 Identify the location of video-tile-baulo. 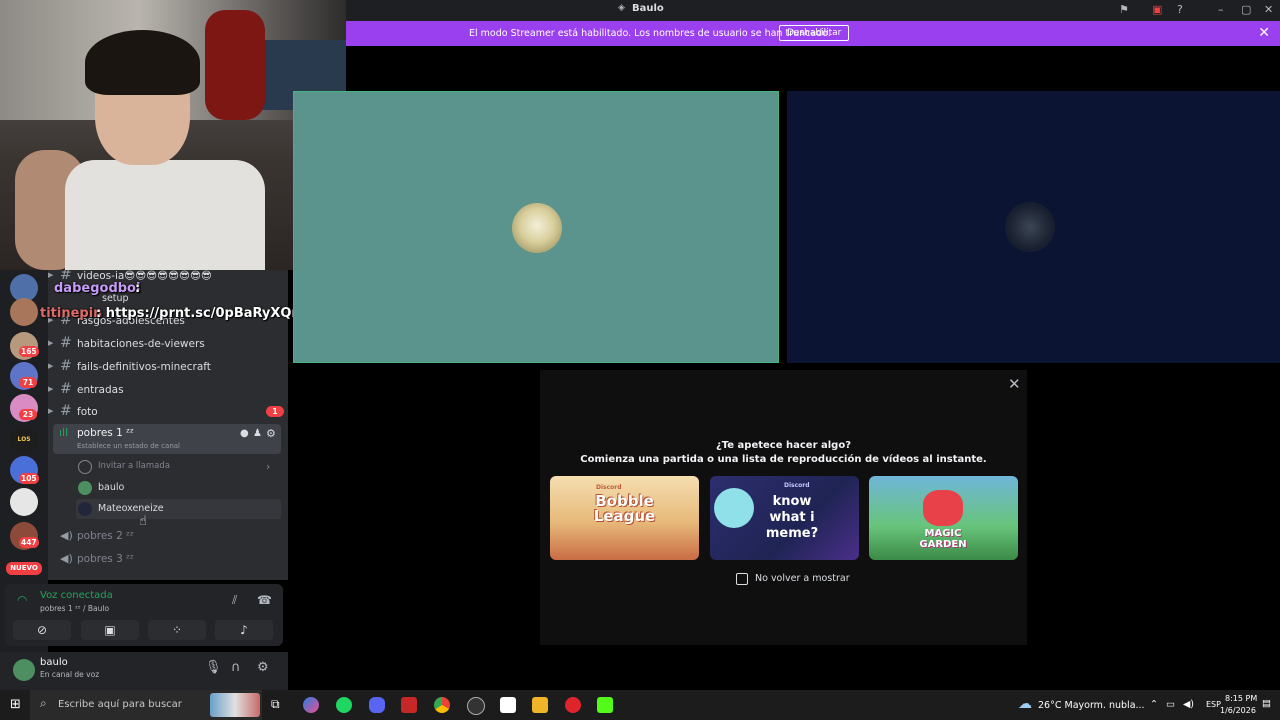
(536, 227).